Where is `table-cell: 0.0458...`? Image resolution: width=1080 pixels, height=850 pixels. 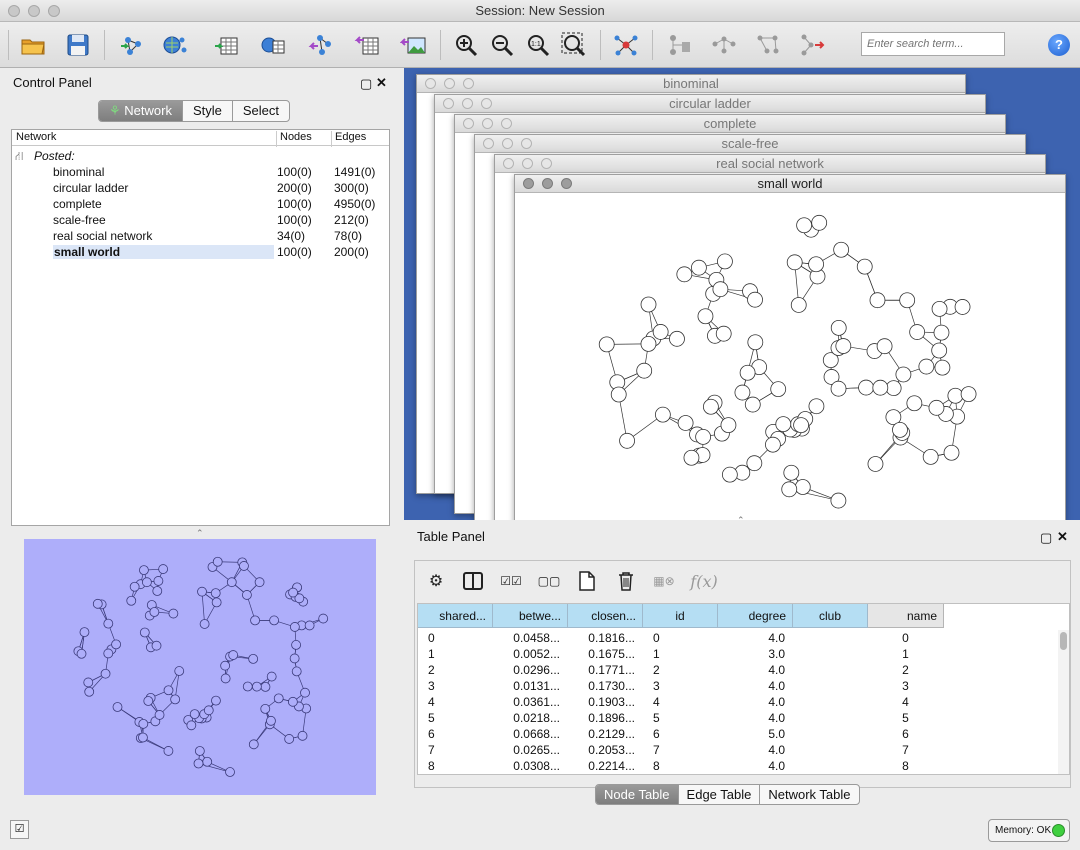 table-cell: 0.0458... is located at coordinates (526, 638).